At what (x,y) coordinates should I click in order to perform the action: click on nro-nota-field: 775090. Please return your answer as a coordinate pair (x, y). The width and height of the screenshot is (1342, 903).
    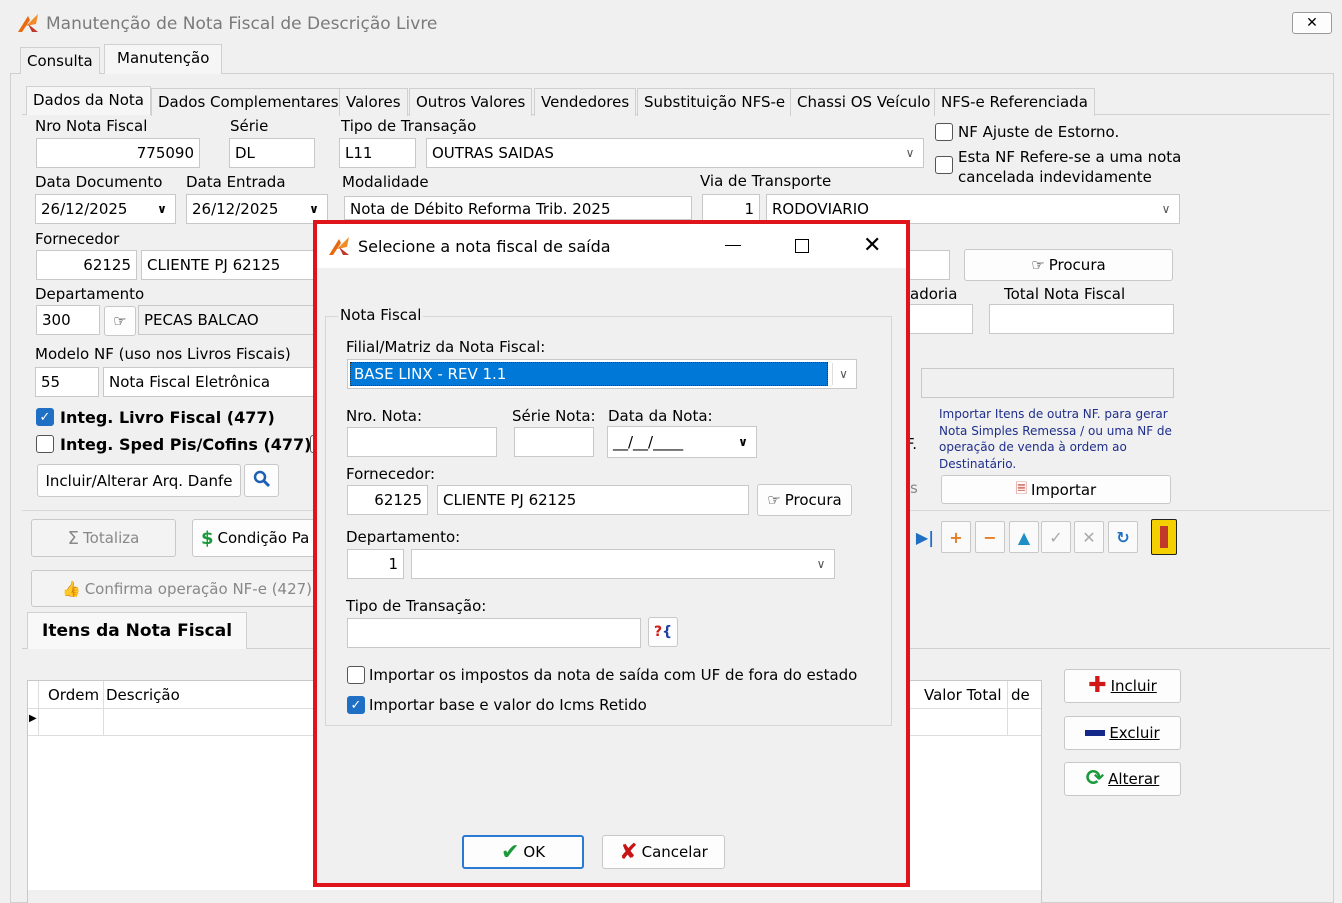
    Looking at the image, I should click on (118, 153).